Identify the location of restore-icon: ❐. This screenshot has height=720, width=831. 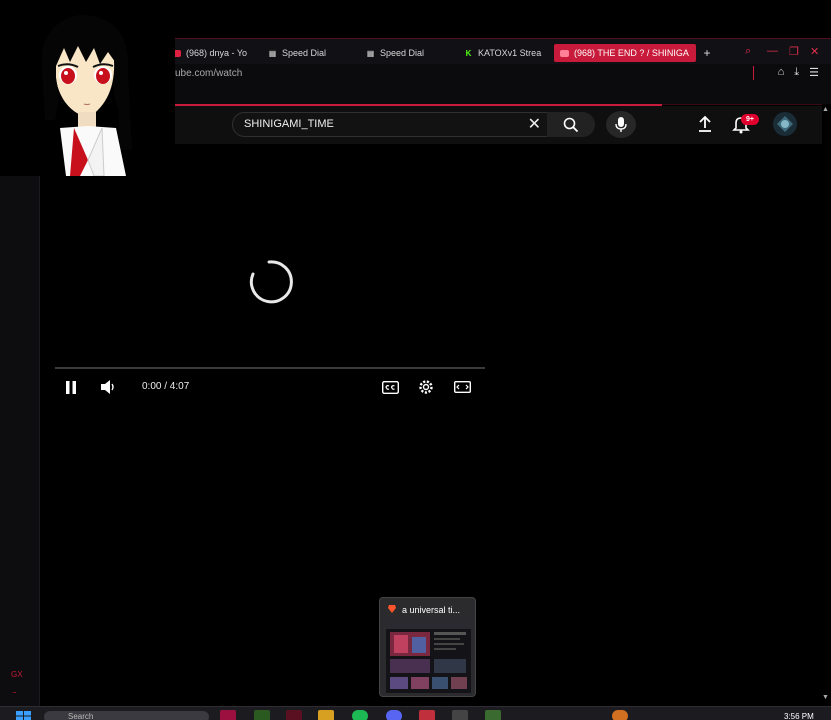
(794, 51).